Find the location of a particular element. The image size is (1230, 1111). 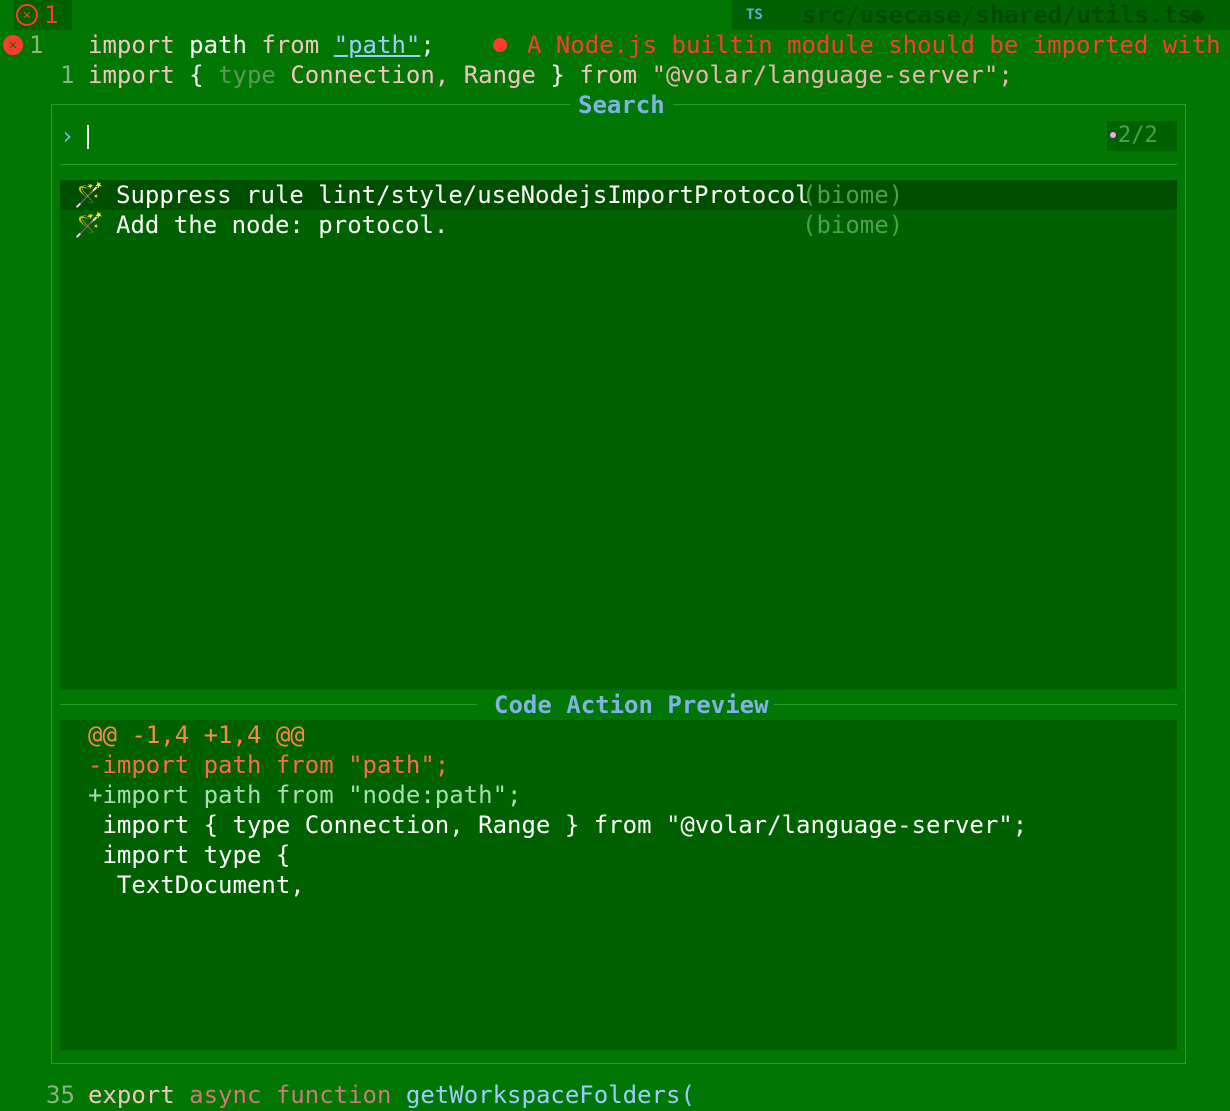

identifier: Connection, is located at coordinates (370, 75).